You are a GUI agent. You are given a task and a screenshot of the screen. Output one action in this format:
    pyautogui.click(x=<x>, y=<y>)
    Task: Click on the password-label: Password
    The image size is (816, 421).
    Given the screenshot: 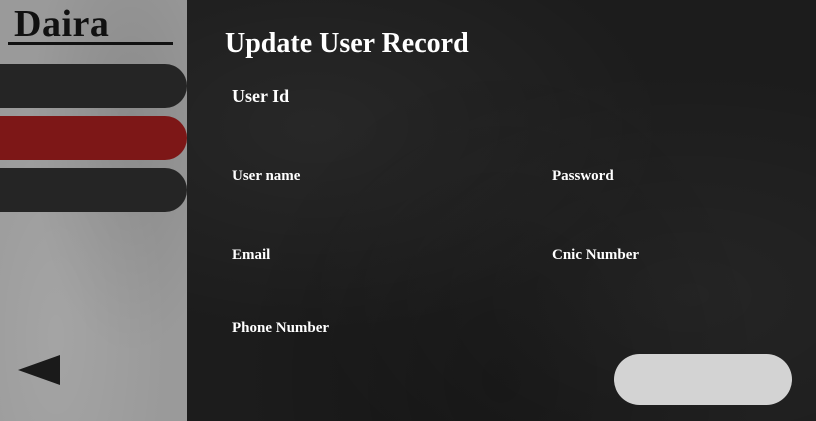 What is the action you would take?
    pyautogui.click(x=583, y=176)
    